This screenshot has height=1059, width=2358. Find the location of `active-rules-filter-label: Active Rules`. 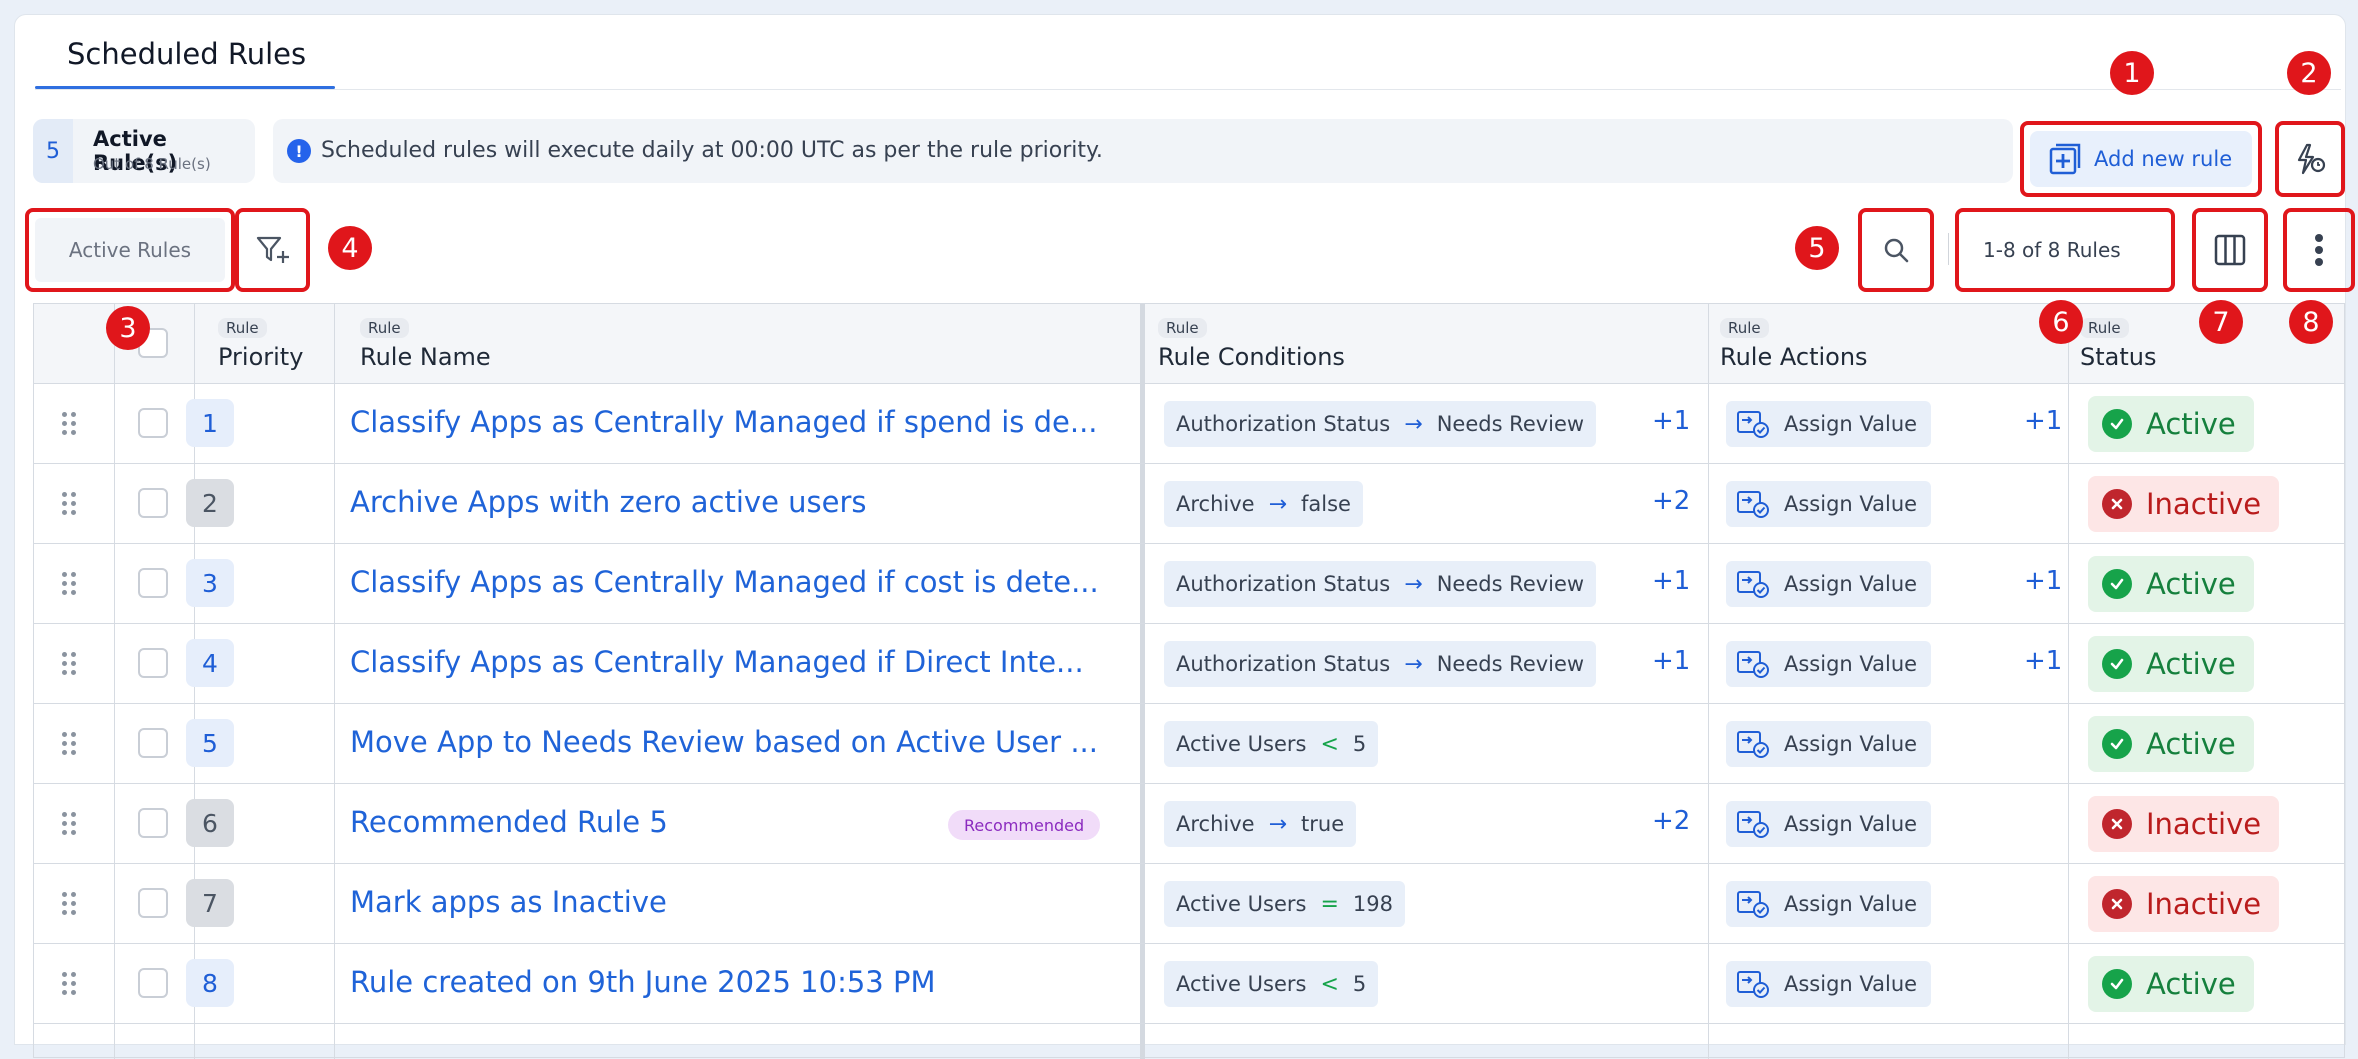

active-rules-filter-label: Active Rules is located at coordinates (130, 250).